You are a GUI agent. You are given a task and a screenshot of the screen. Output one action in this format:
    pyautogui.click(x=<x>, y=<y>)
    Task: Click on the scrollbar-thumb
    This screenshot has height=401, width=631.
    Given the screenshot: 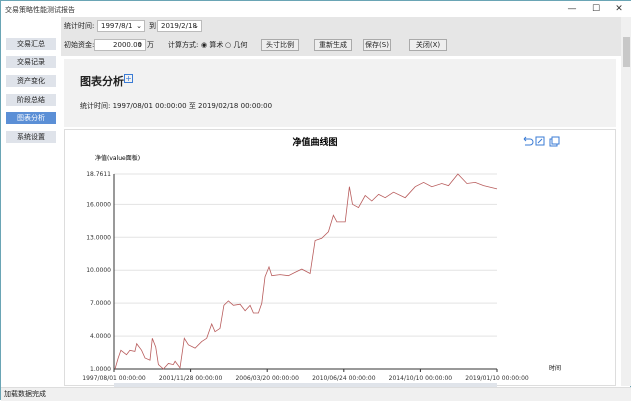 What is the action you would take?
    pyautogui.click(x=626, y=52)
    